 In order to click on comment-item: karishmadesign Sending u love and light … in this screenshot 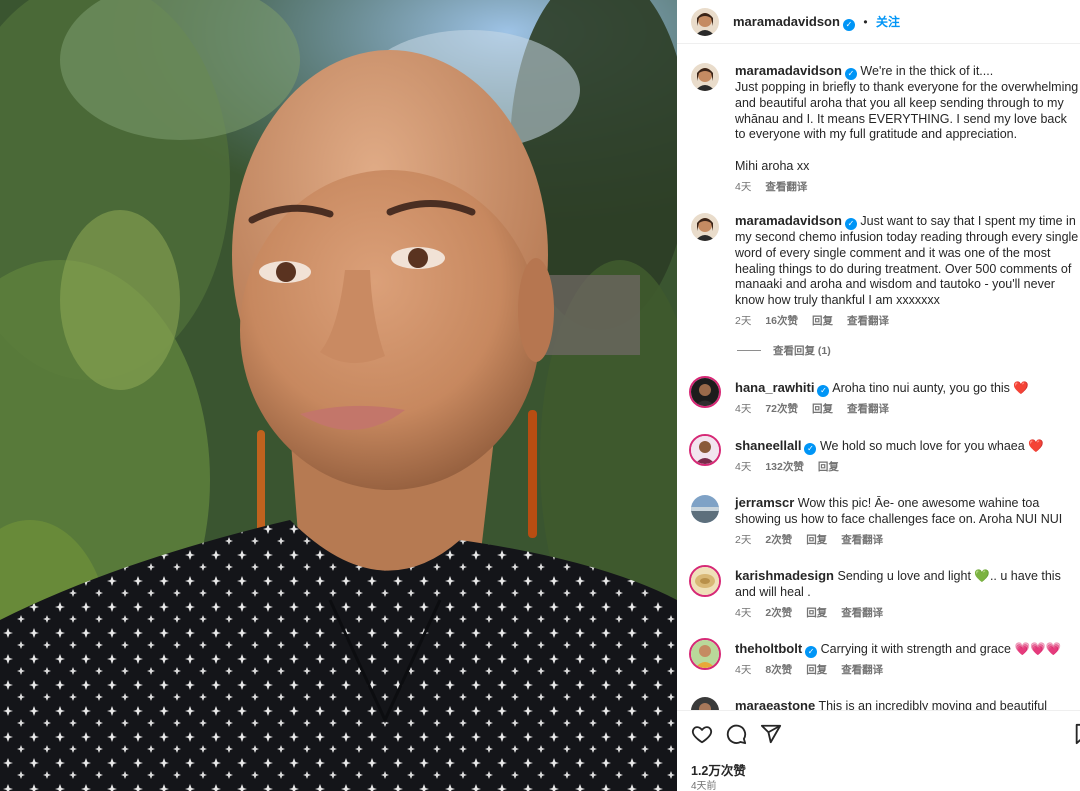, I will do `click(907, 594)`.